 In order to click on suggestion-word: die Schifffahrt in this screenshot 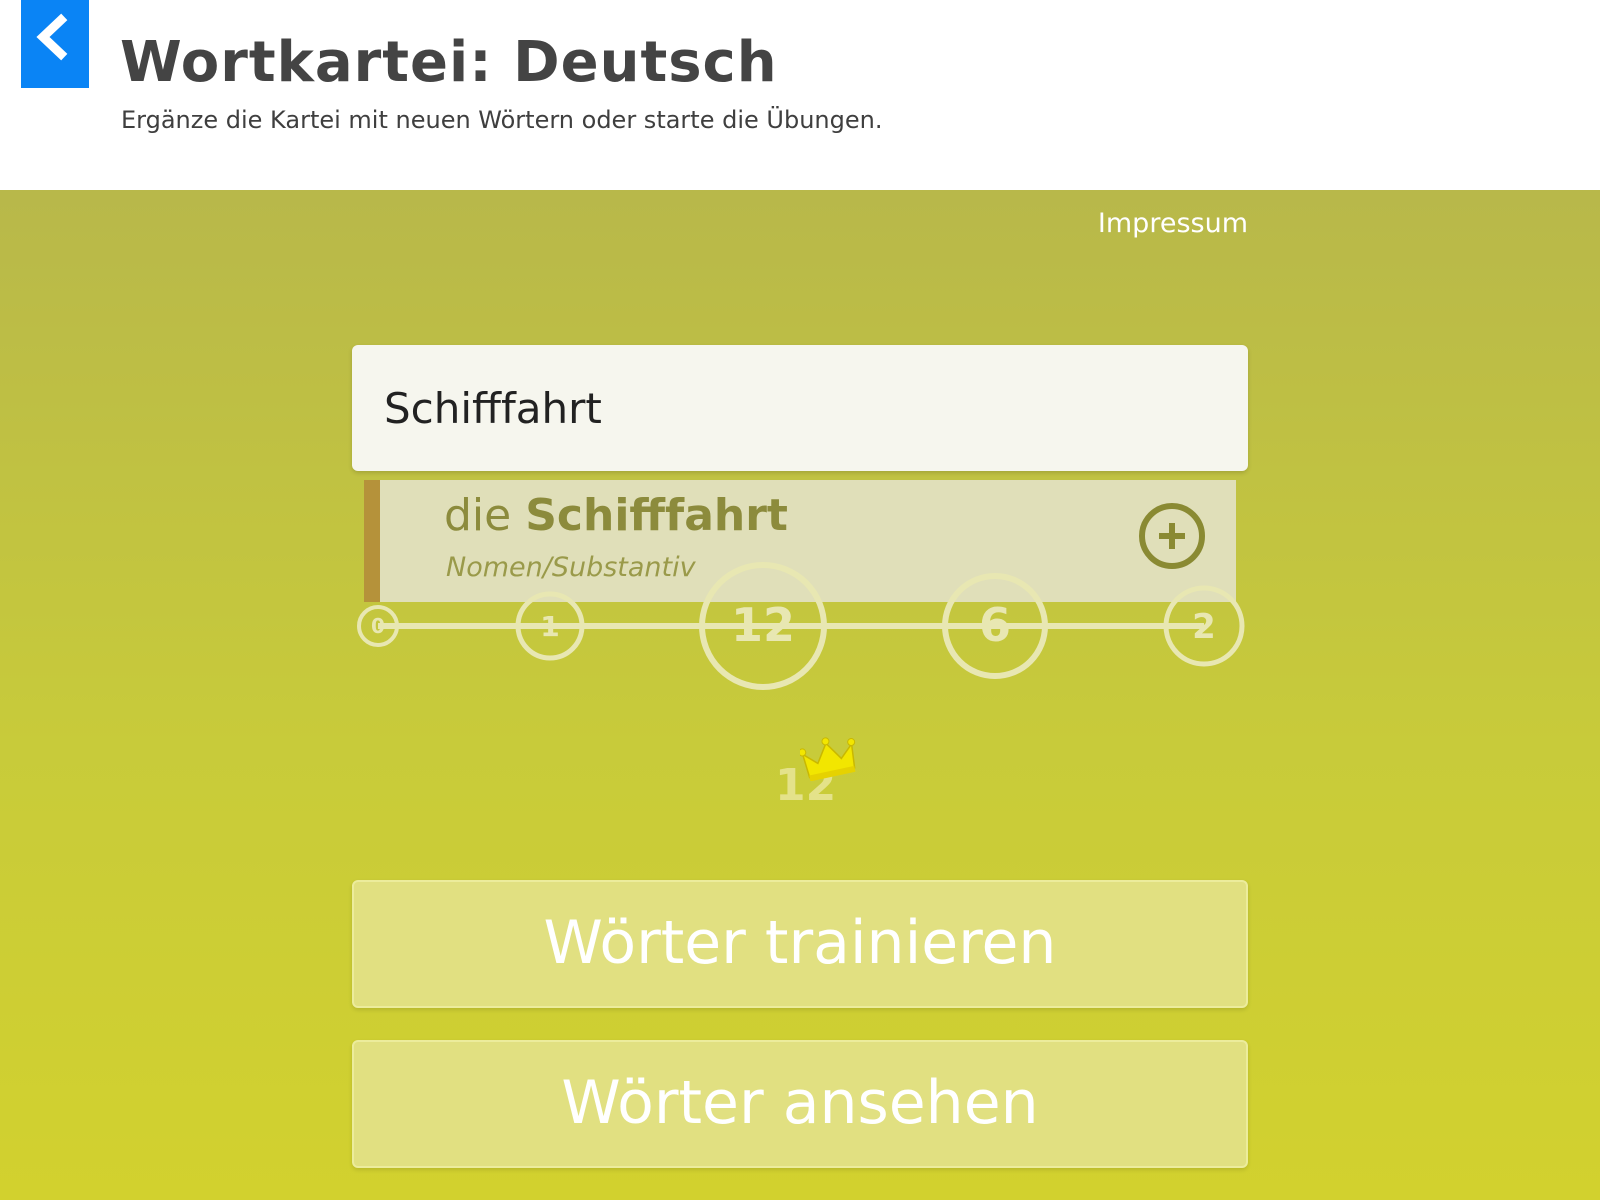, I will do `click(616, 515)`.